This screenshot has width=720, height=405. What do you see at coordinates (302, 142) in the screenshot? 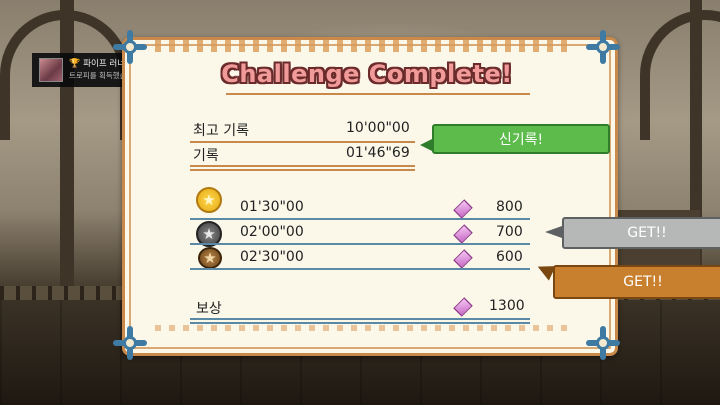
I see `best-record-underline` at bounding box center [302, 142].